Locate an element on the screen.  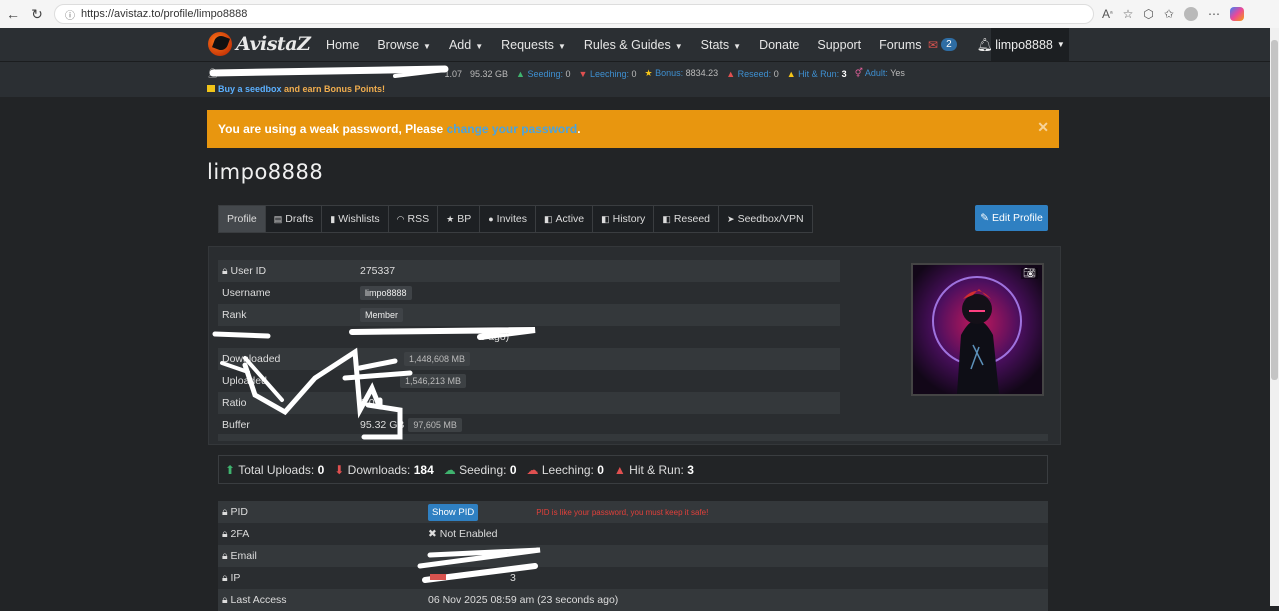
copilot-icon is located at coordinates (1236, 14).